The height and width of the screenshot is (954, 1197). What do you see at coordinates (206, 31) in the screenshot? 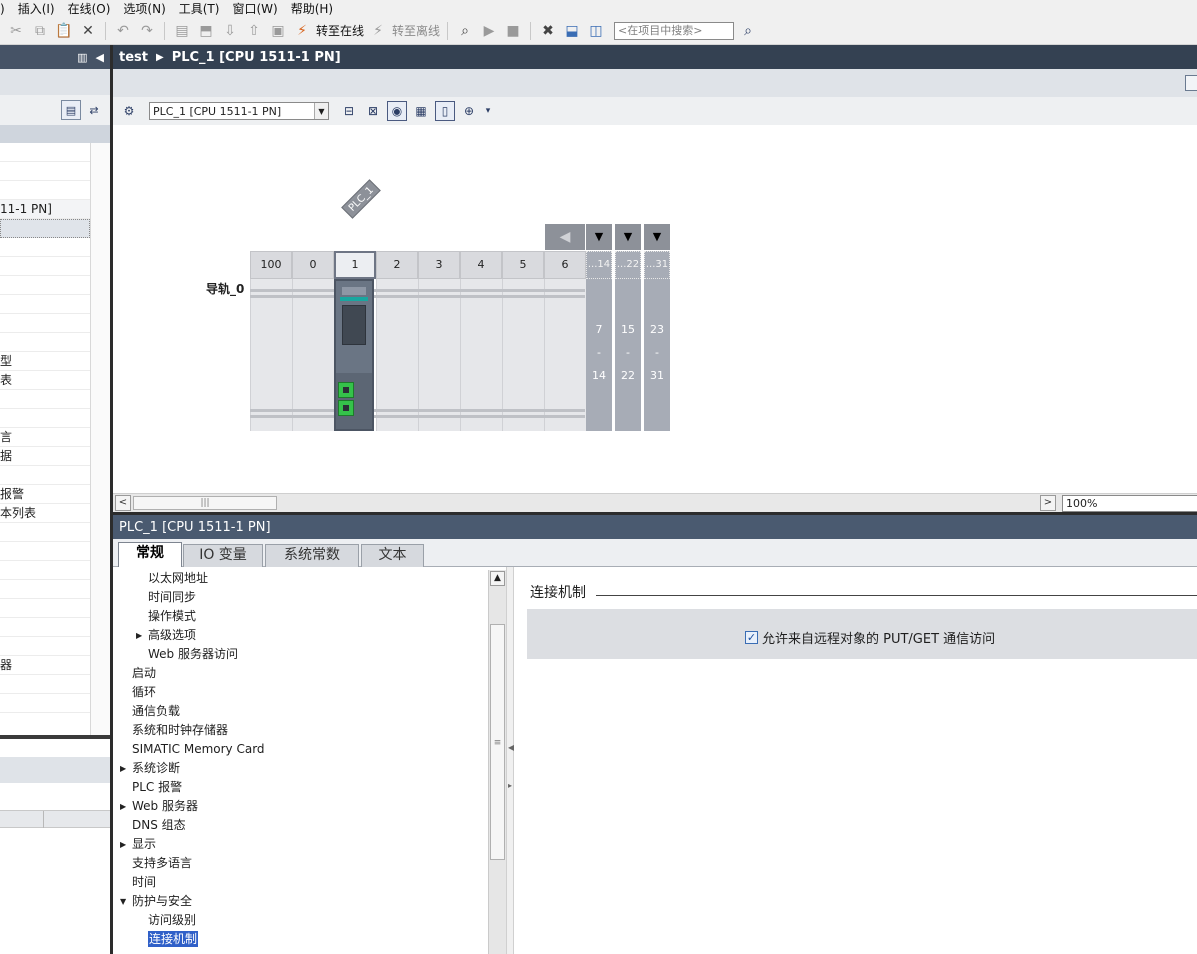
I see `compile-icon: ⬒` at bounding box center [206, 31].